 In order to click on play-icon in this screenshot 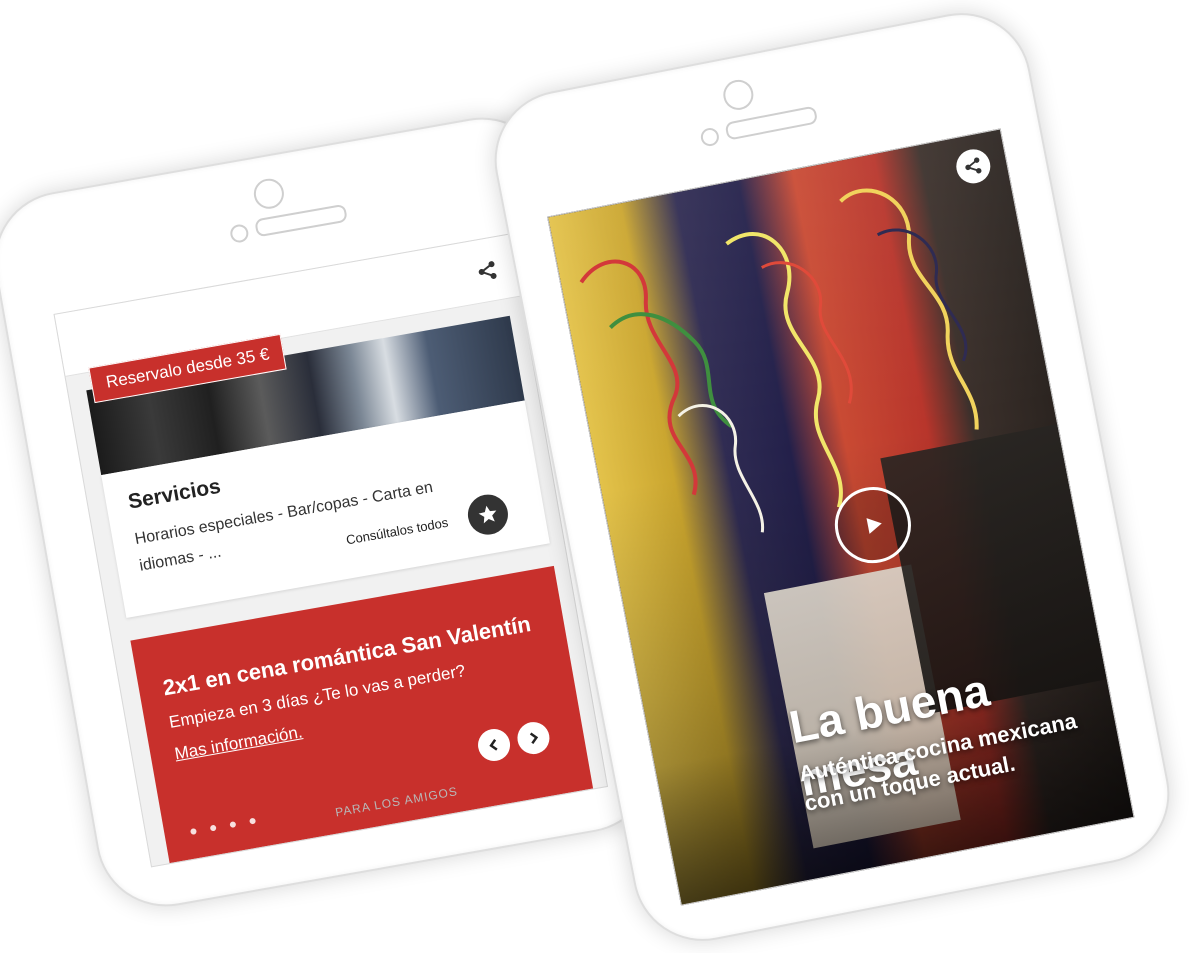, I will do `click(874, 526)`.